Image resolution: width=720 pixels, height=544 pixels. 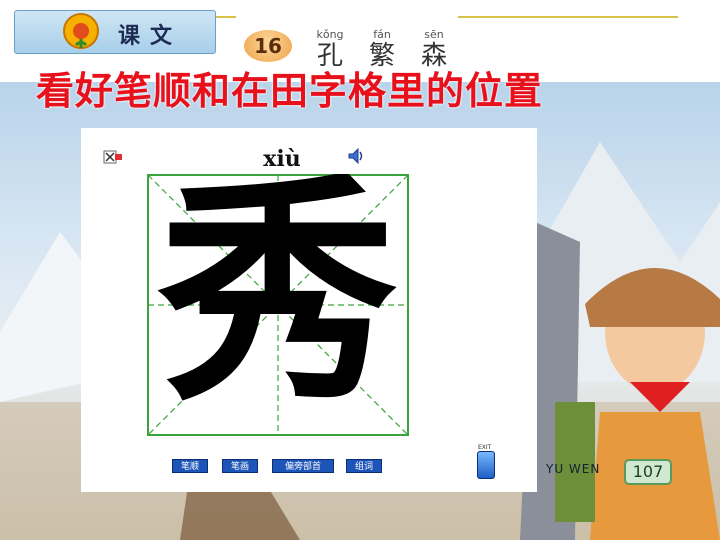 I want to click on instruction-heading: 看好笔顺和在田字格里的位置, so click(x=290, y=91).